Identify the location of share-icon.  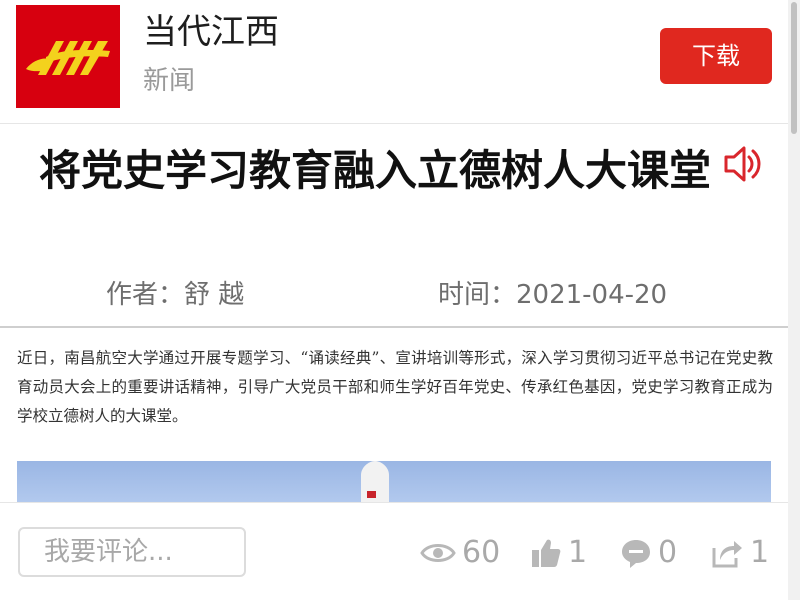
(730, 553).